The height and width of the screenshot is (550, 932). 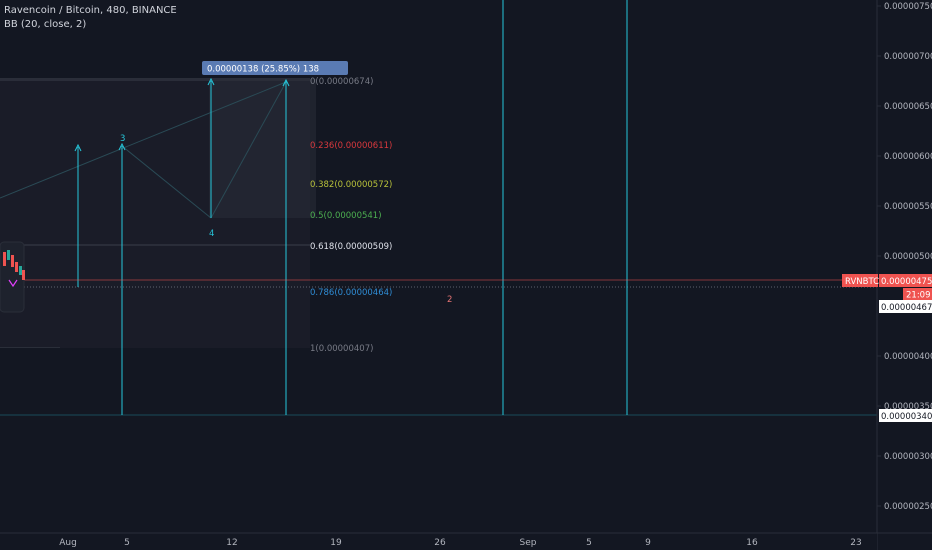 What do you see at coordinates (466, 541) in the screenshot?
I see `time-axis` at bounding box center [466, 541].